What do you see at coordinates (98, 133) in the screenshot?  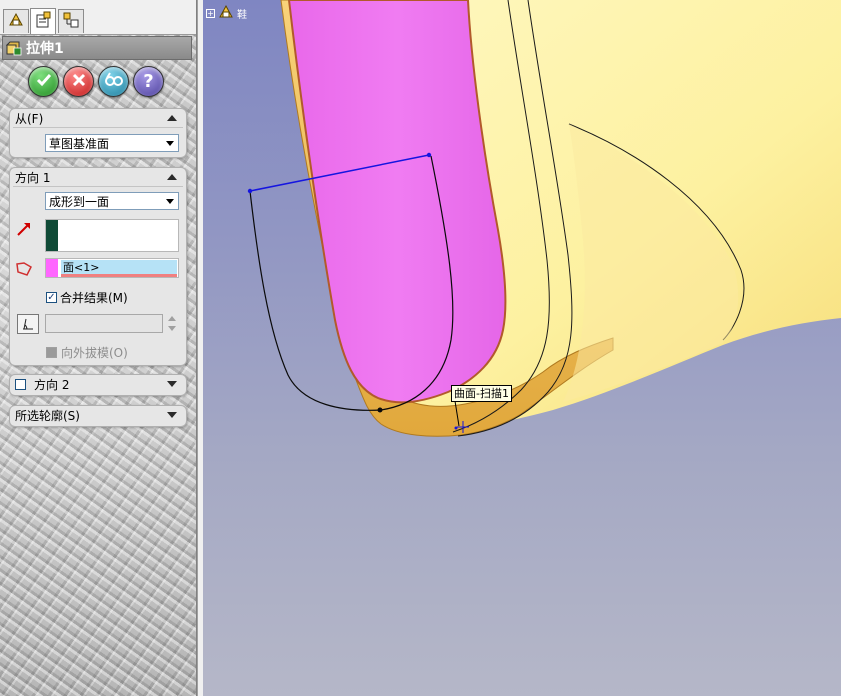 I see `from-group: 从(F) 草图基准面` at bounding box center [98, 133].